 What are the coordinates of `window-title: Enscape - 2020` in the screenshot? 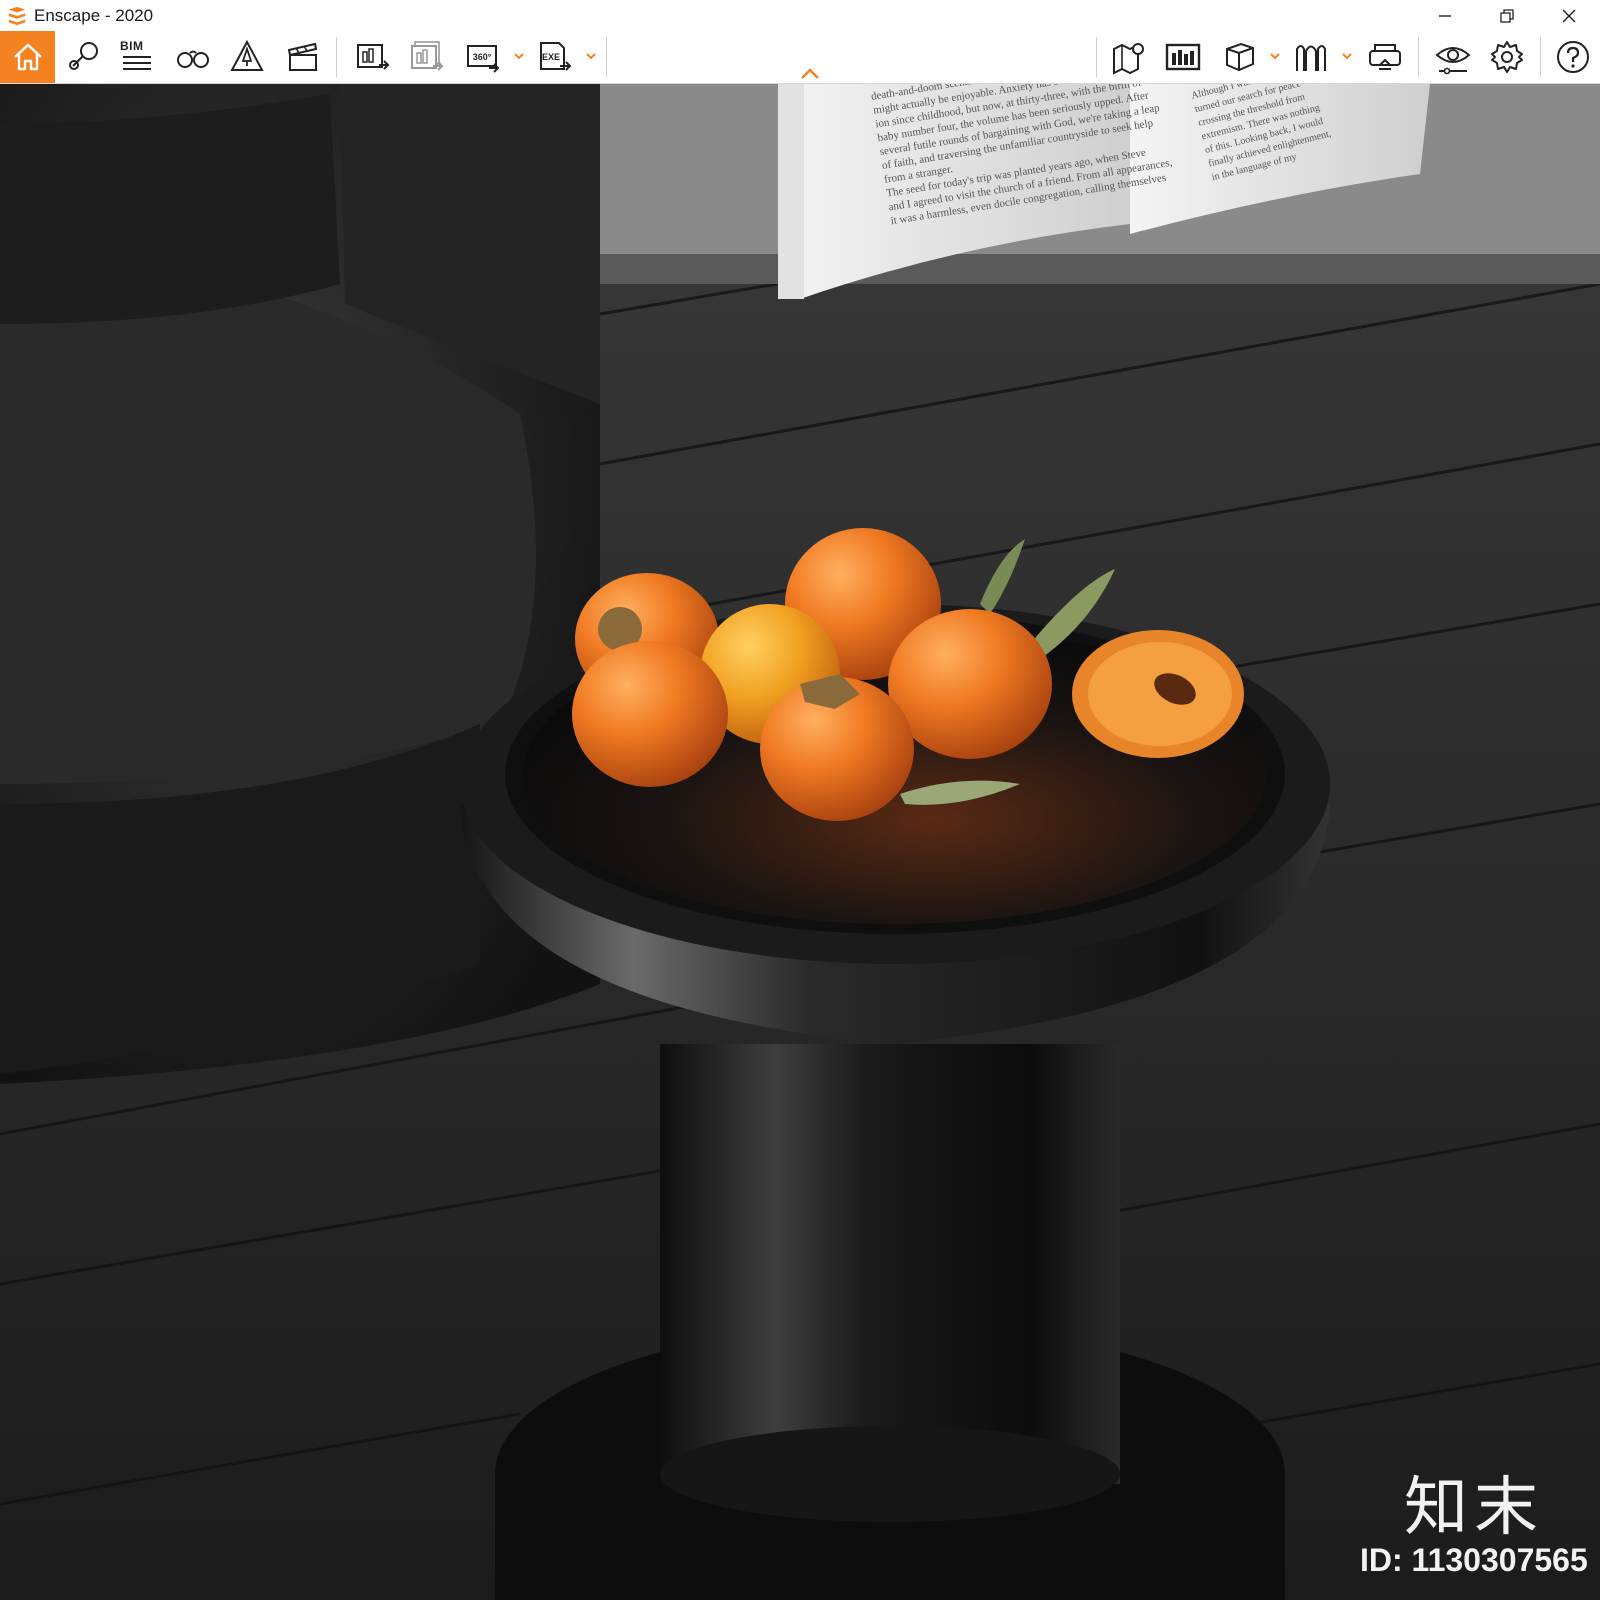 It's located at (94, 15).